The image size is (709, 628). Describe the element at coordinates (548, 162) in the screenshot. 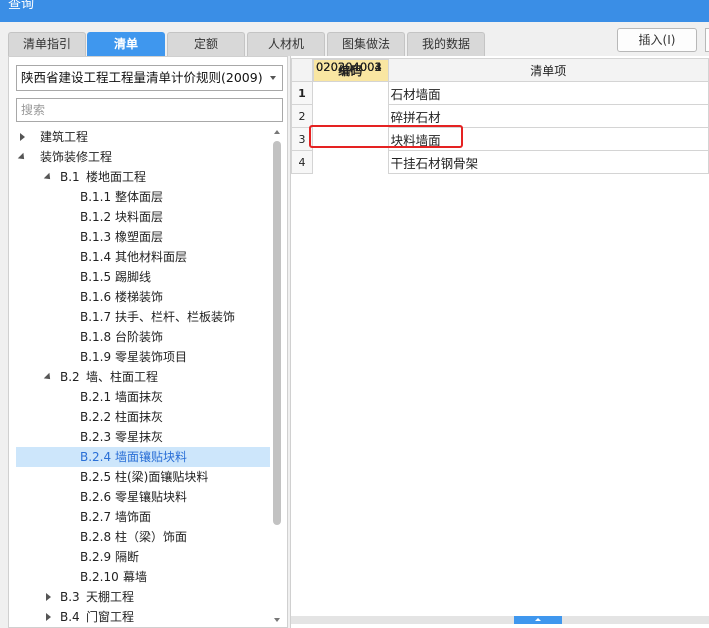

I see `row-name: 干挂石材钢骨架` at that location.